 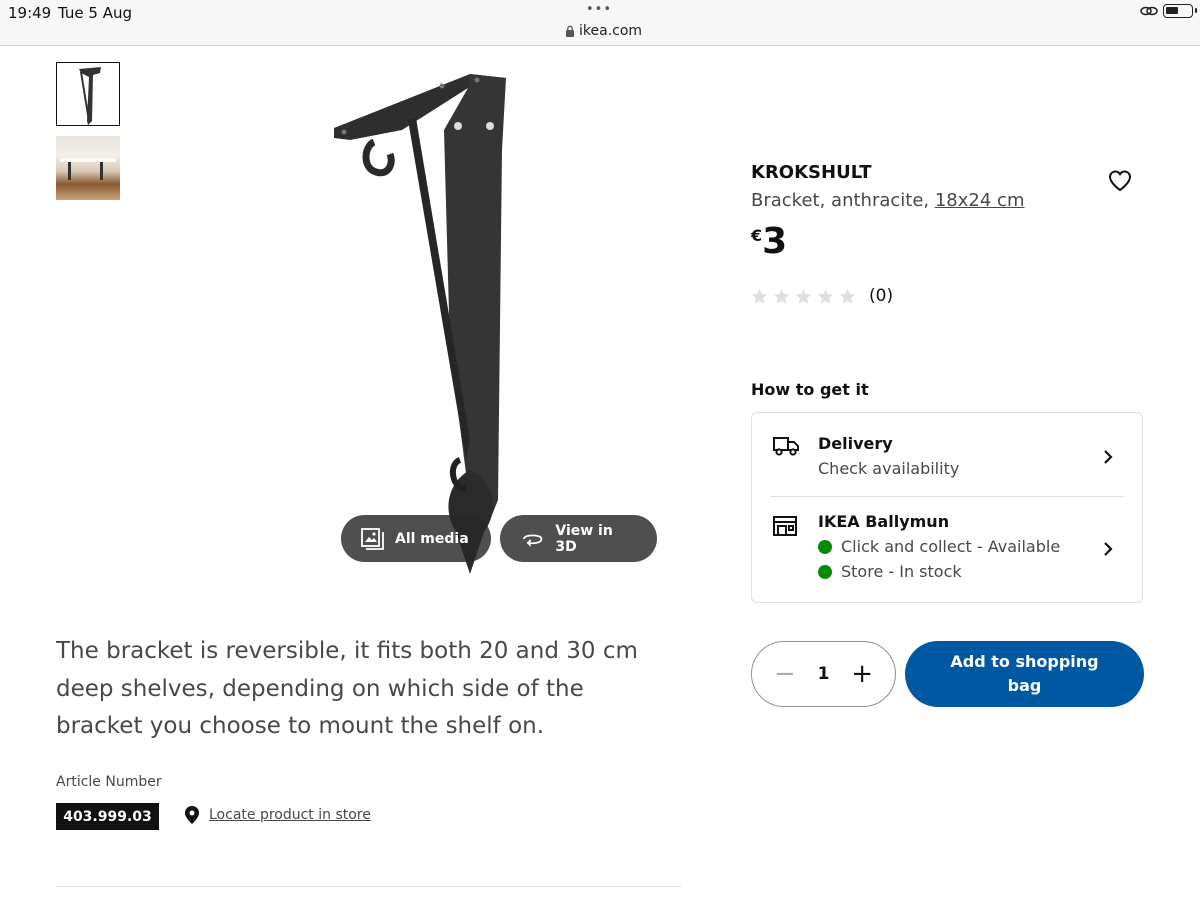 I want to click on lock-icon, so click(x=570, y=31).